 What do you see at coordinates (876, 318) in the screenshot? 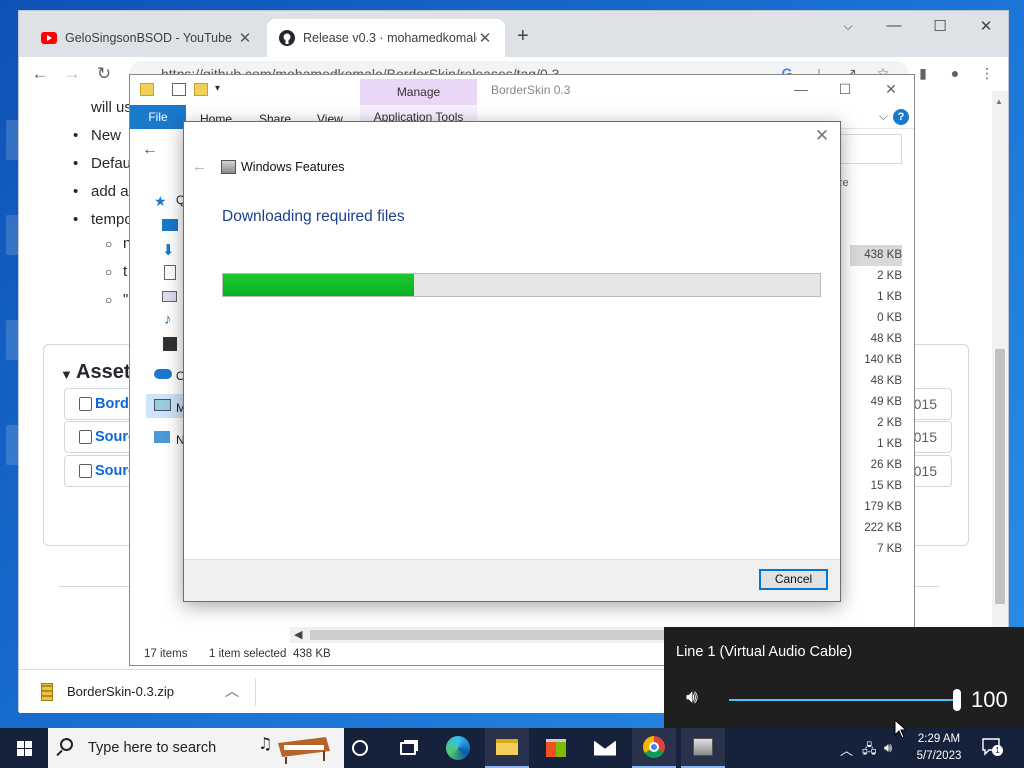
I see `file-size: 0 KB` at bounding box center [876, 318].